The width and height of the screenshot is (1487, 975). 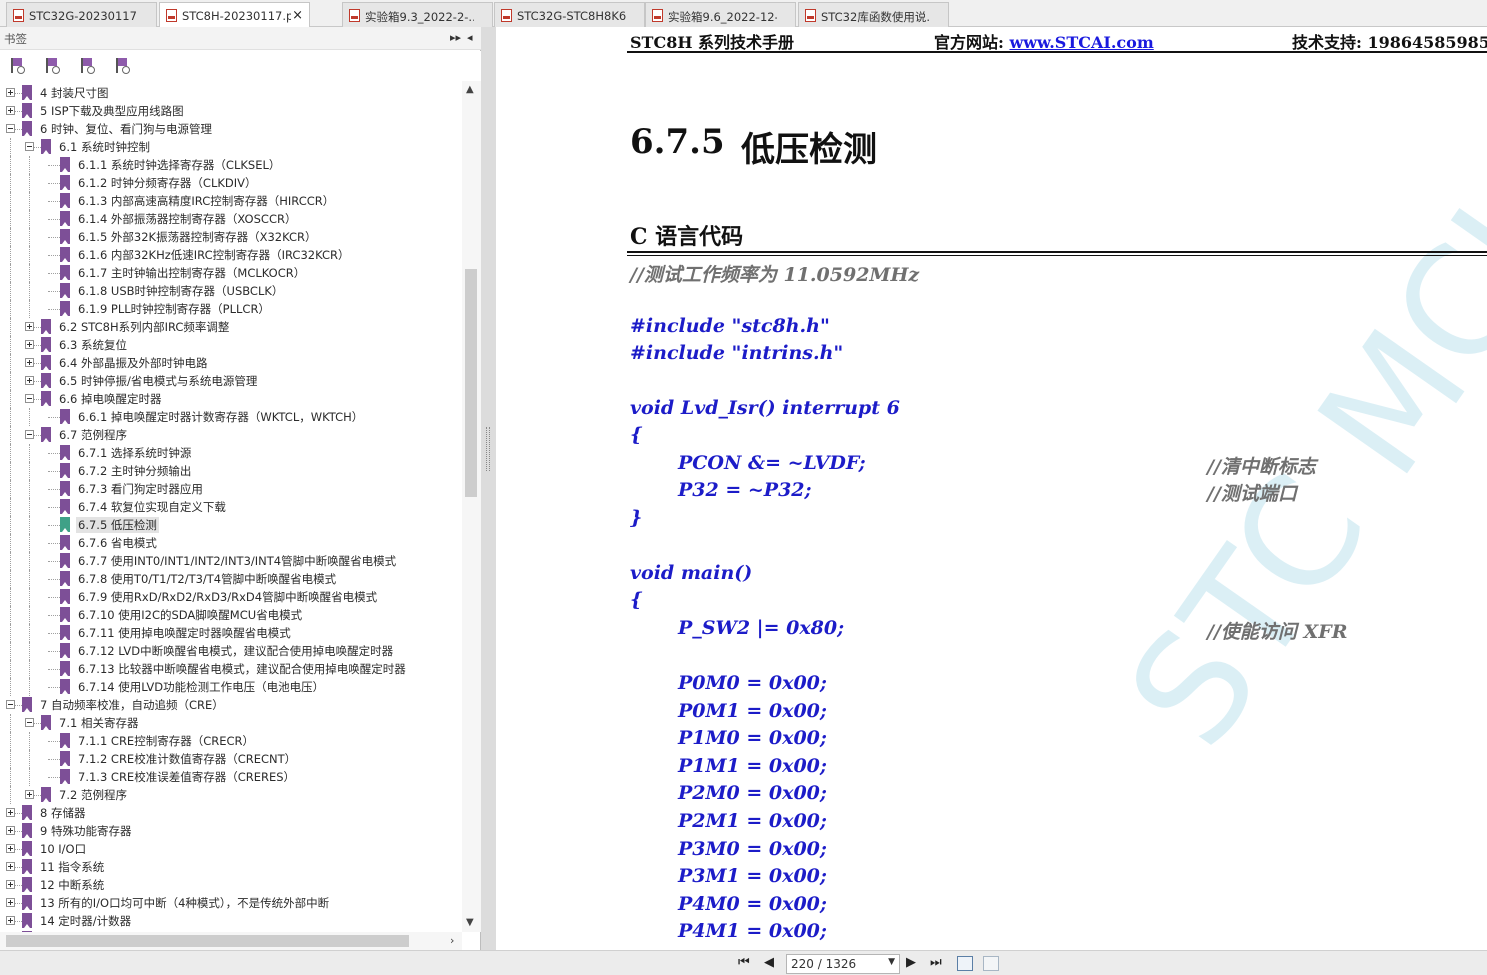 What do you see at coordinates (231, 903) in the screenshot?
I see `bookmark-item: 13 所有的I/O口均可中断（4种模式），不是传统外部中断` at bounding box center [231, 903].